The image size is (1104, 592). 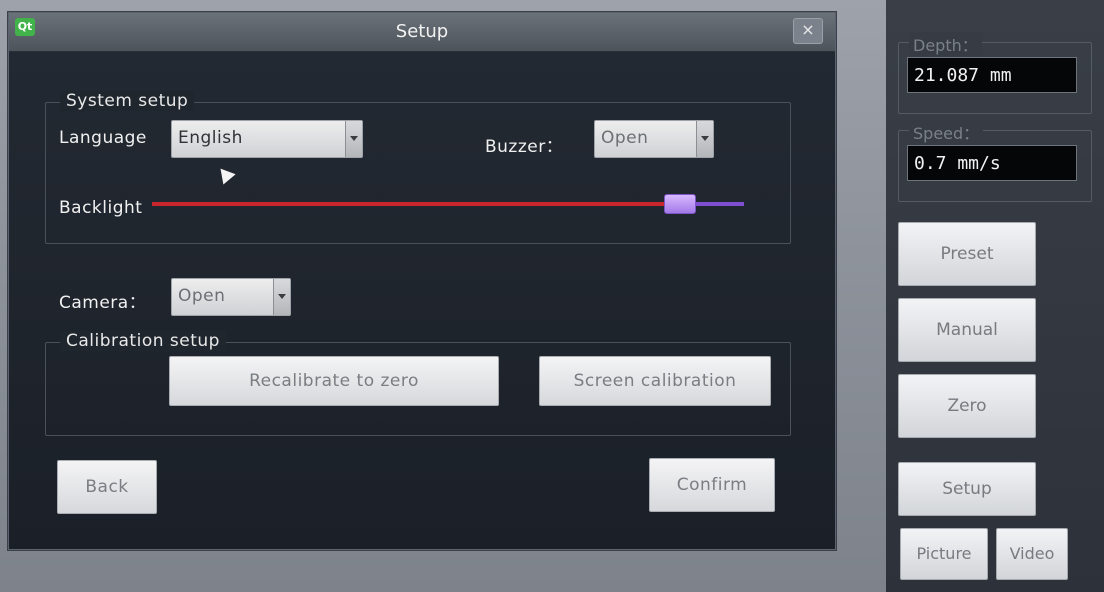 What do you see at coordinates (946, 132) in the screenshot?
I see `speed-label: Speed：` at bounding box center [946, 132].